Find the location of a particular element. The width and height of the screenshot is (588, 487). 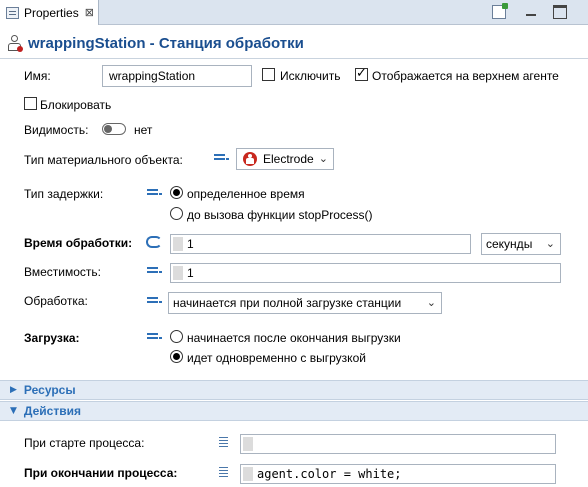

delay-type-label: Тип задержки: is located at coordinates (64, 194).